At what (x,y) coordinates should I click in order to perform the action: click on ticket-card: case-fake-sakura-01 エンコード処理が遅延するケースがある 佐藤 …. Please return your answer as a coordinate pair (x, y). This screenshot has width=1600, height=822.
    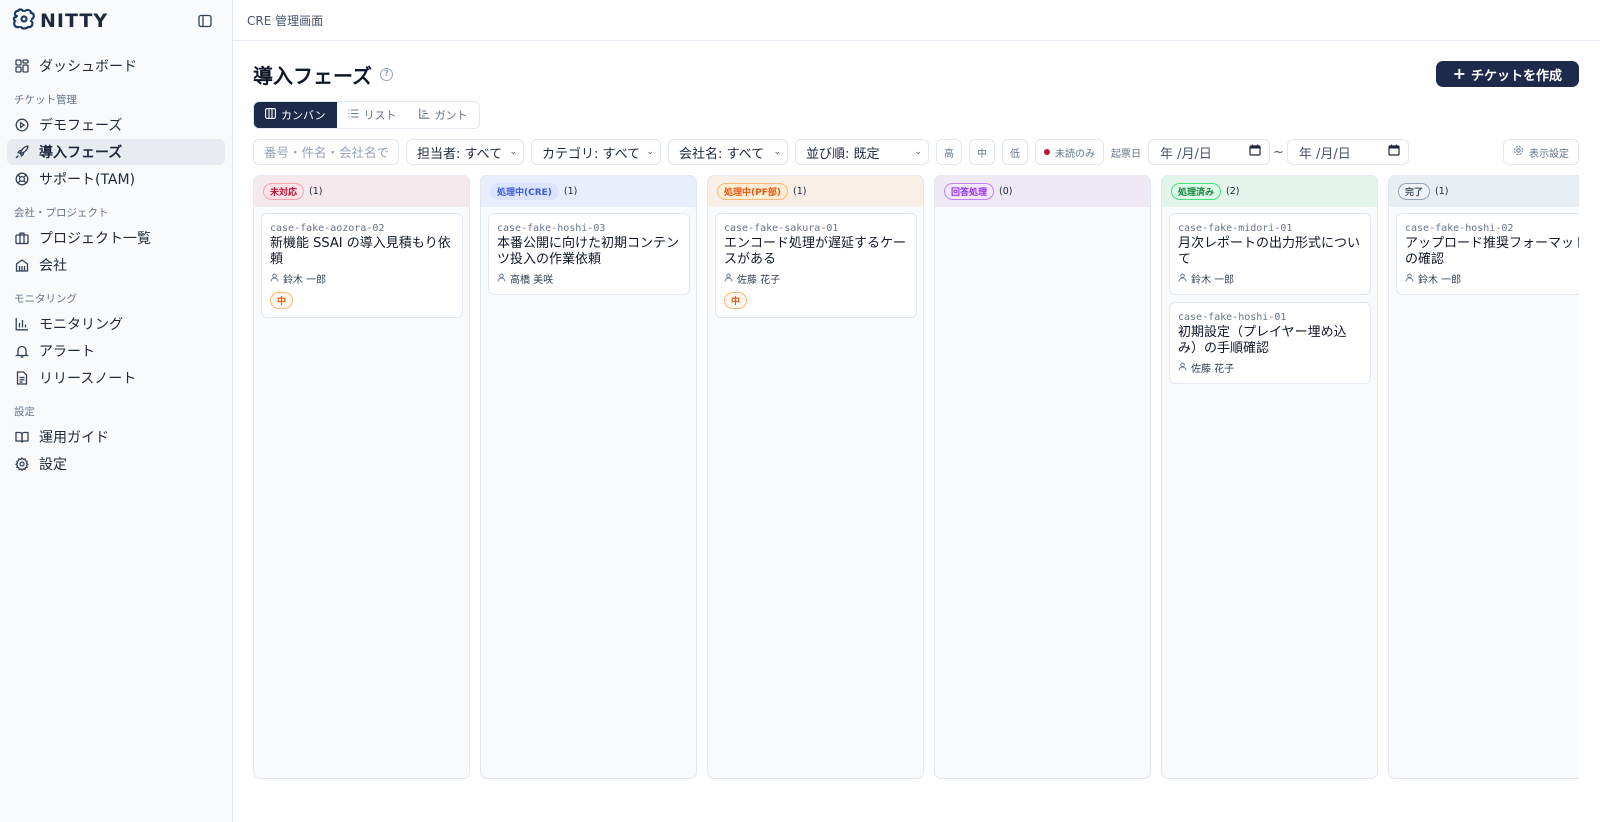
    Looking at the image, I should click on (816, 265).